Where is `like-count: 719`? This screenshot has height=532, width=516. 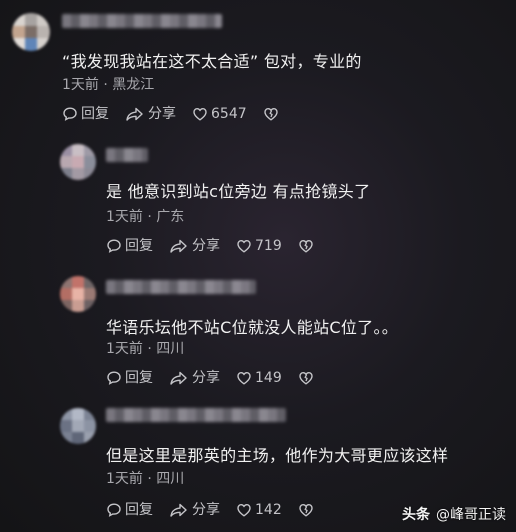 like-count: 719 is located at coordinates (268, 246).